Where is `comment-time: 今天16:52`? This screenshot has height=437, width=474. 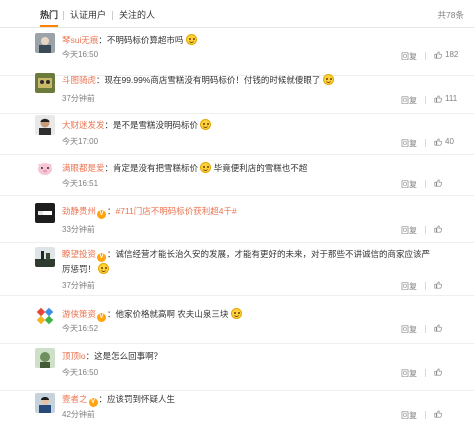
comment-time: 今天16:52 is located at coordinates (80, 328).